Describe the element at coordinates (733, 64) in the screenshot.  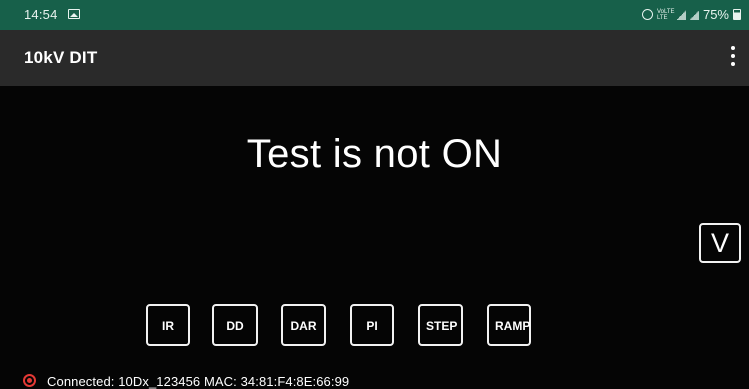
I see `menu-dot-bottom` at that location.